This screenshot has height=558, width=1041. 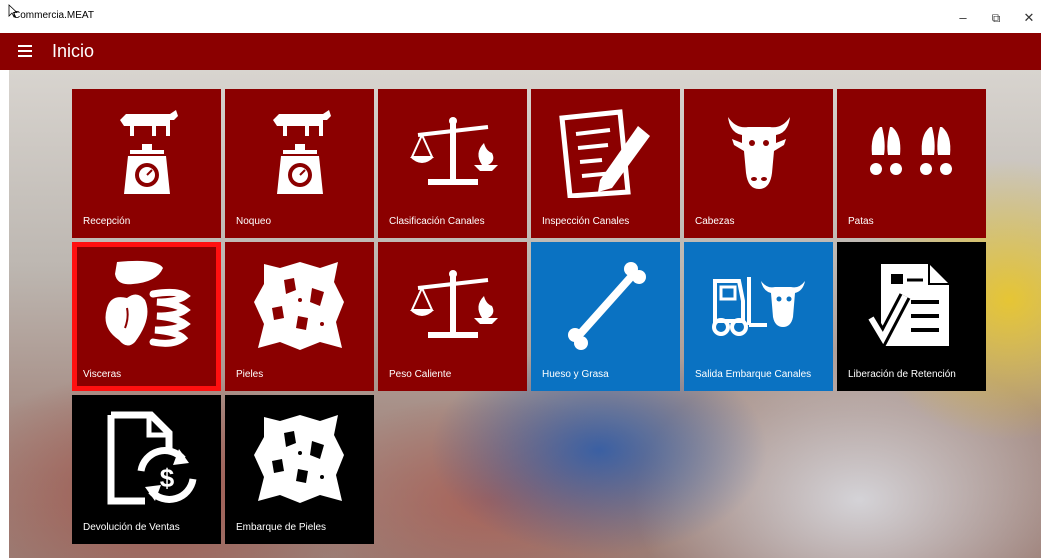 What do you see at coordinates (715, 221) in the screenshot?
I see `tile-label: Cabezas` at bounding box center [715, 221].